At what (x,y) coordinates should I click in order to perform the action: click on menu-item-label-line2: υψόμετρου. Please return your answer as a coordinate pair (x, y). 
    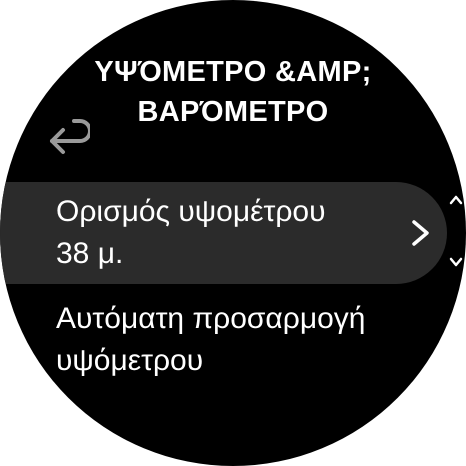
    Looking at the image, I should click on (130, 360).